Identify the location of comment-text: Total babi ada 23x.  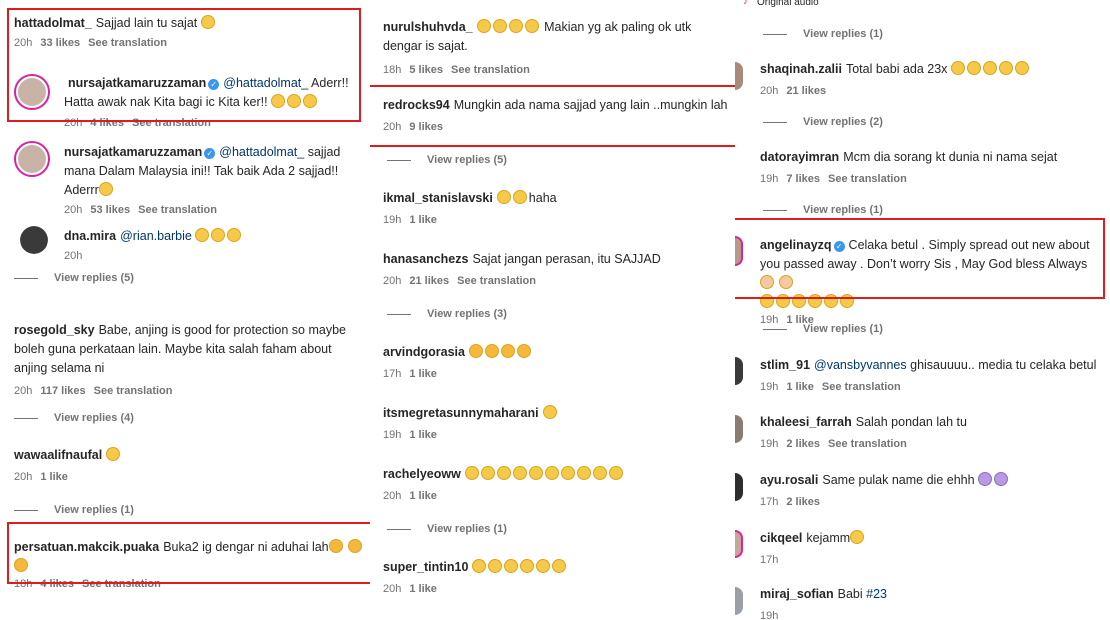
(896, 69).